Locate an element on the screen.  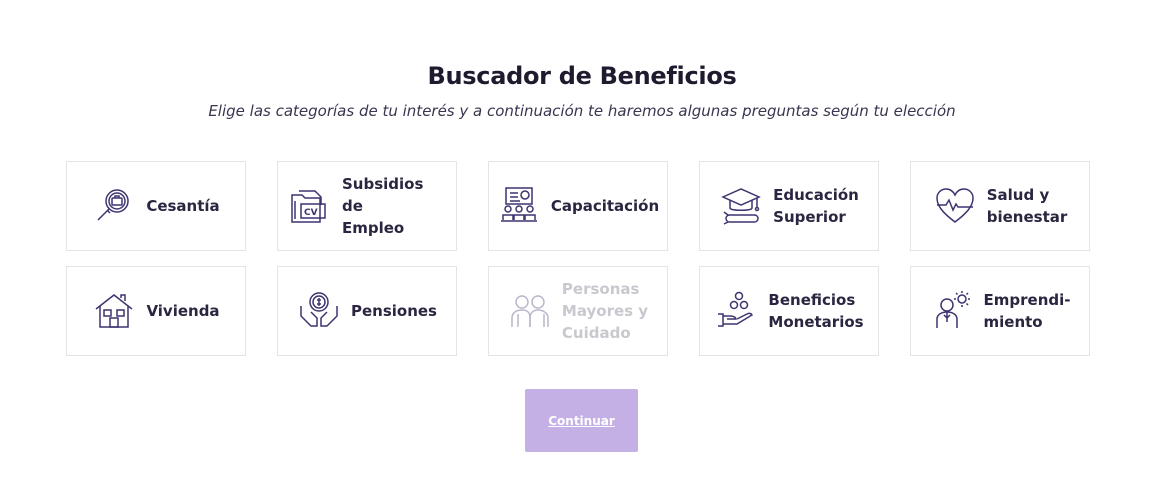
house-icon is located at coordinates (114, 311).